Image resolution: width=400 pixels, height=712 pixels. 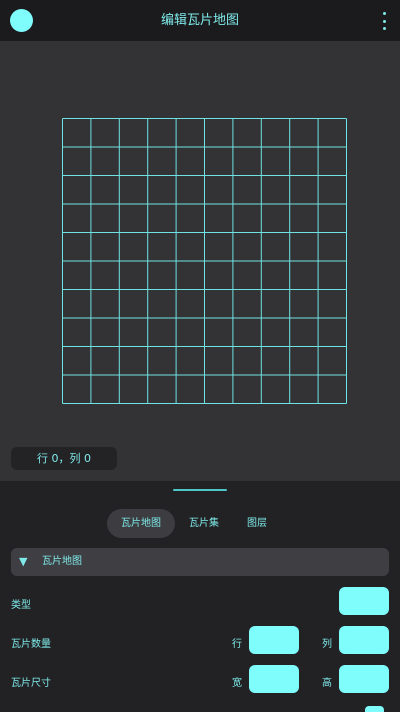 What do you see at coordinates (200, 490) in the screenshot?
I see `drag-handle` at bounding box center [200, 490].